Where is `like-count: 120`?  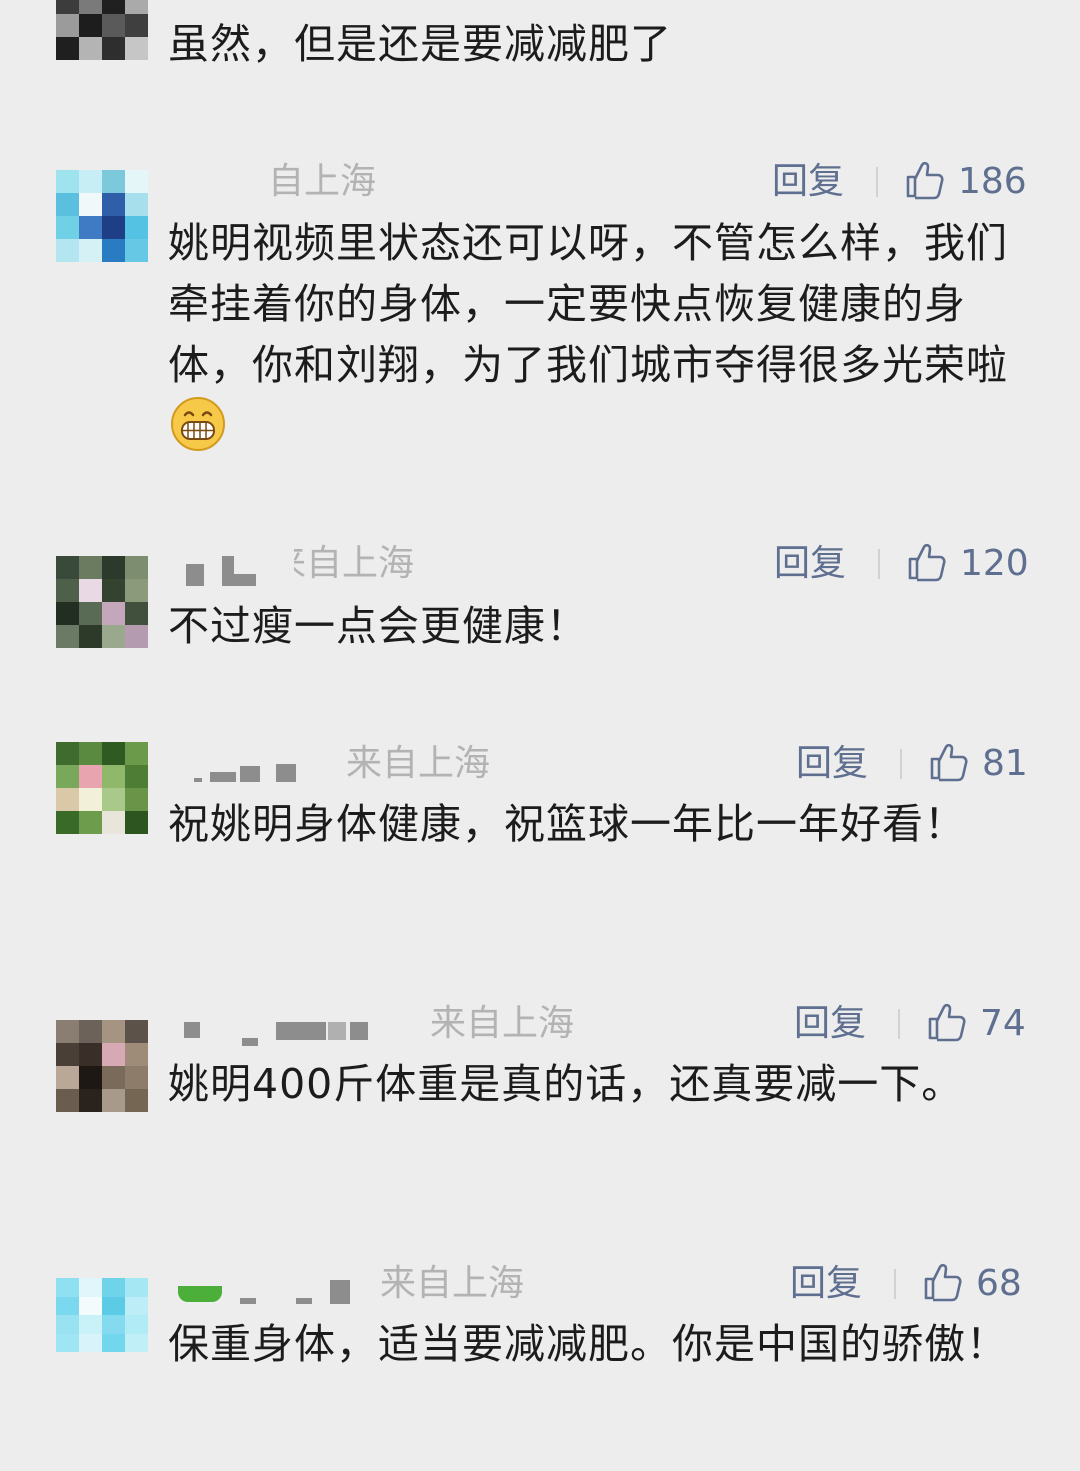
like-count: 120 is located at coordinates (994, 563).